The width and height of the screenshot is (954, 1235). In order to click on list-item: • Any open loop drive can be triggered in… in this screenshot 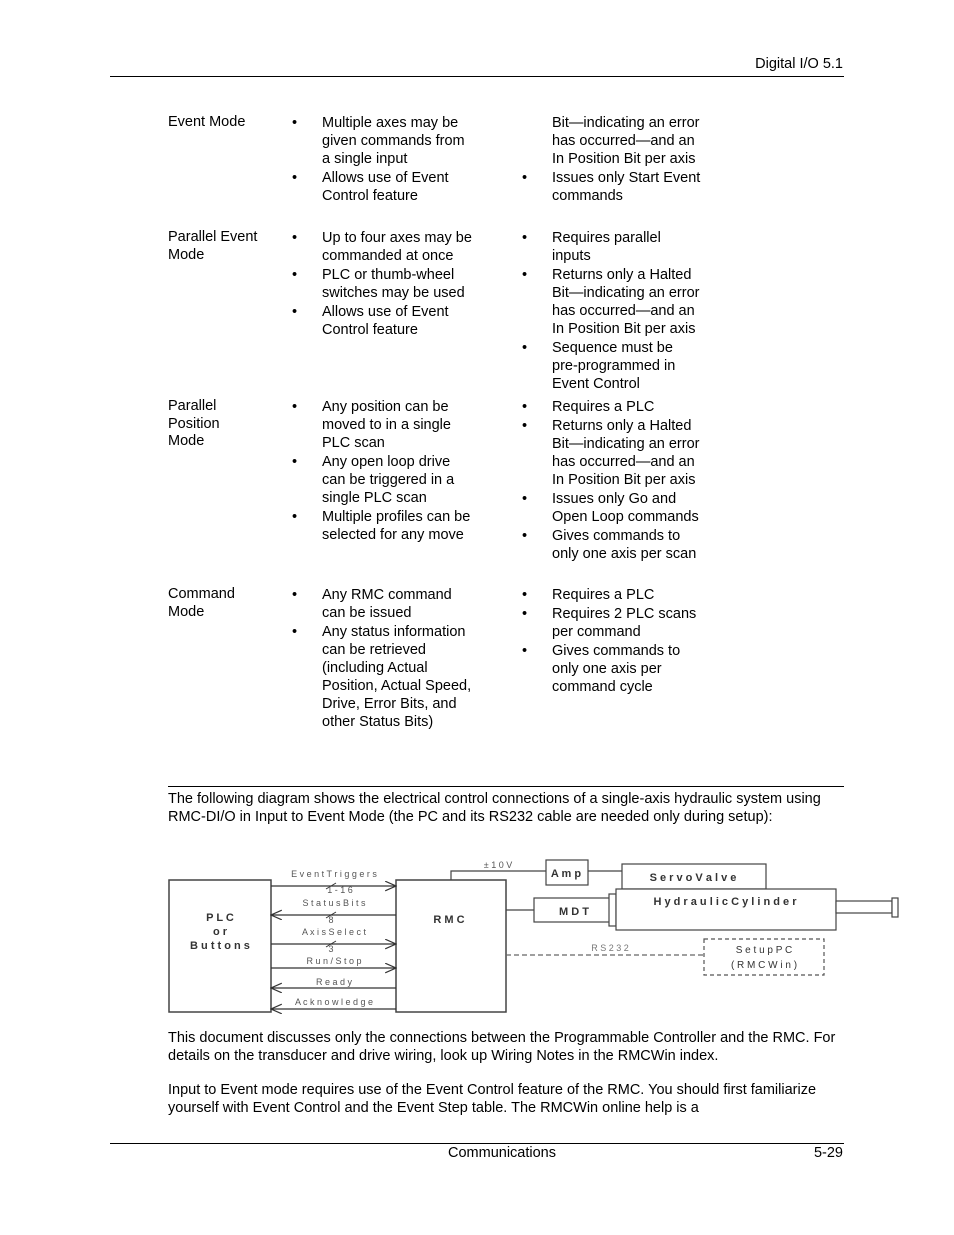, I will do `click(373, 480)`.